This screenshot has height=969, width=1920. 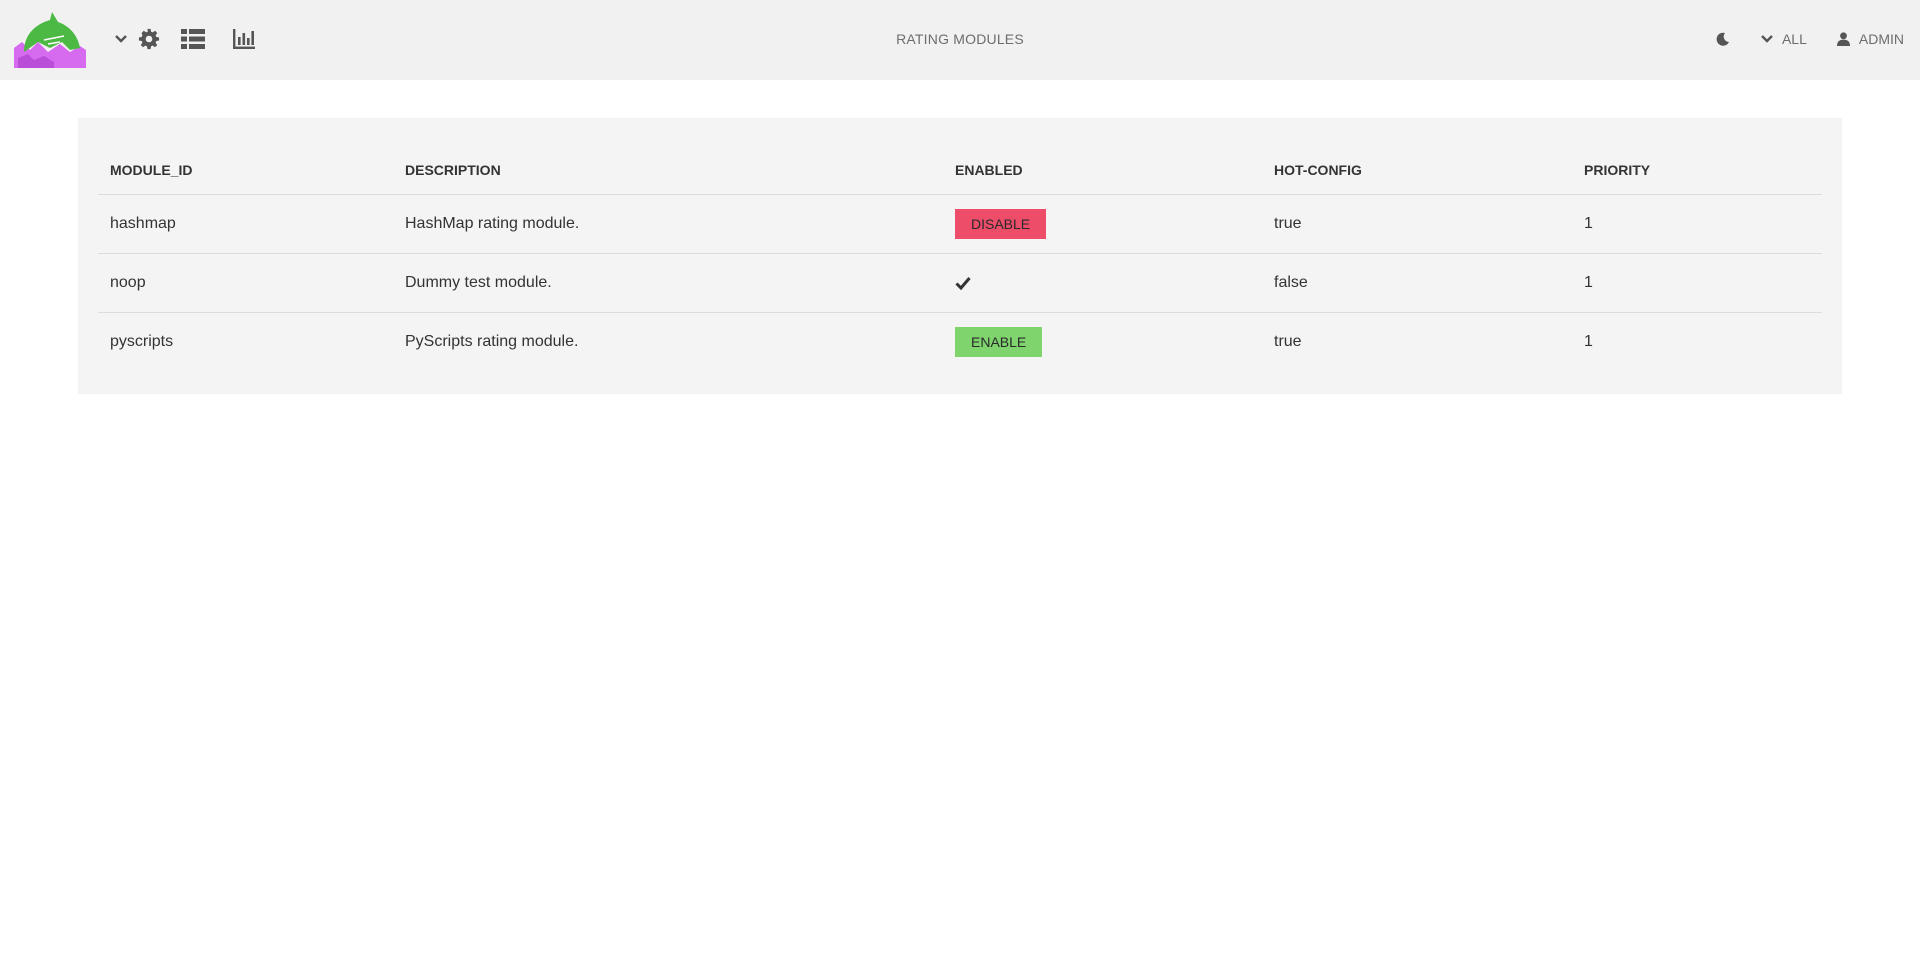 What do you see at coordinates (245, 170) in the screenshot?
I see `column-header-module-id: MODULE_ID` at bounding box center [245, 170].